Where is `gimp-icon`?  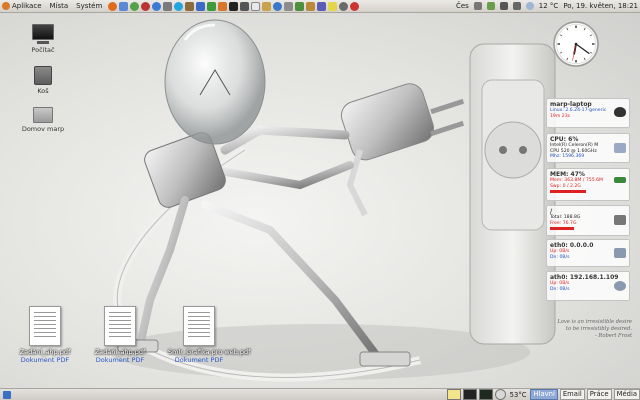 gimp-icon is located at coordinates (190, 6).